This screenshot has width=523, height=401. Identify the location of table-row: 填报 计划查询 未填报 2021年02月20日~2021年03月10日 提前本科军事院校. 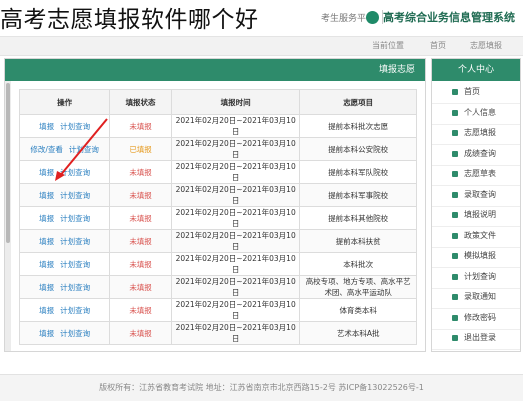
(217, 195).